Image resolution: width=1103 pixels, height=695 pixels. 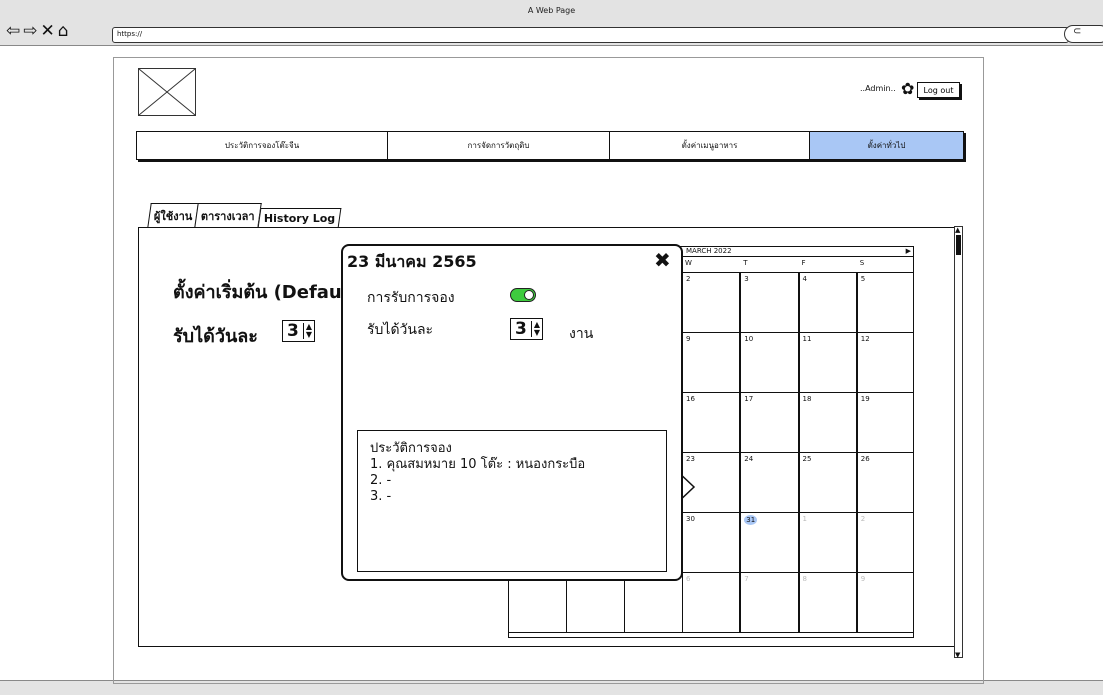 I want to click on calendar-day-number: 30, so click(x=690, y=519).